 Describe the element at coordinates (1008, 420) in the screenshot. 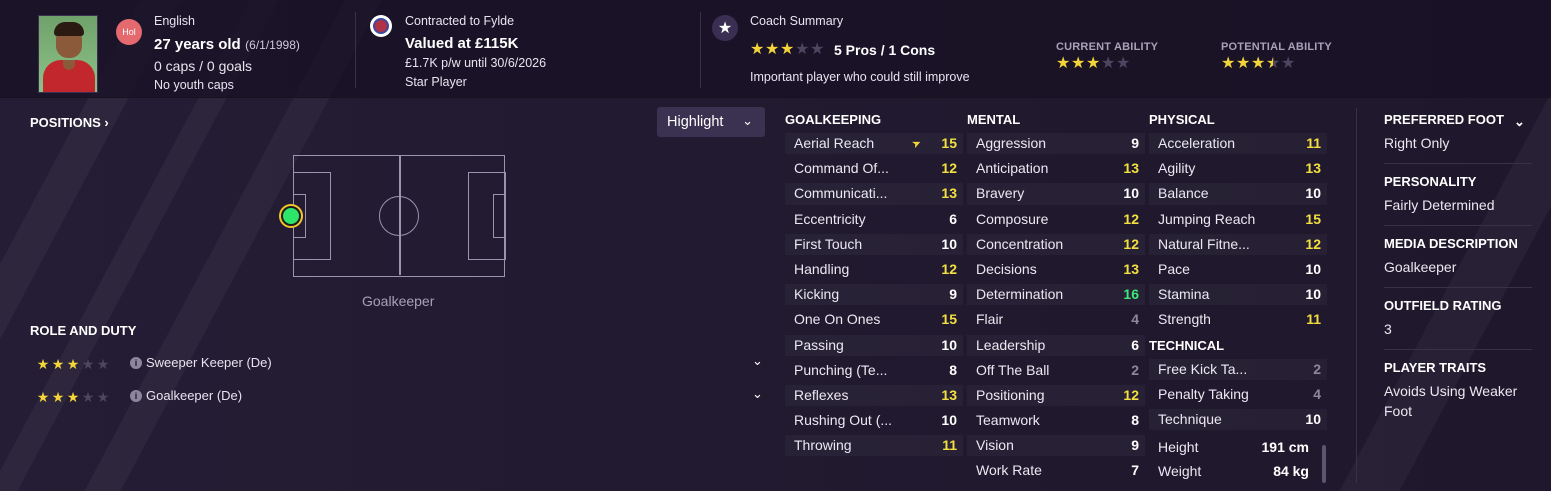

I see `attribute-name: Teamwork` at that location.